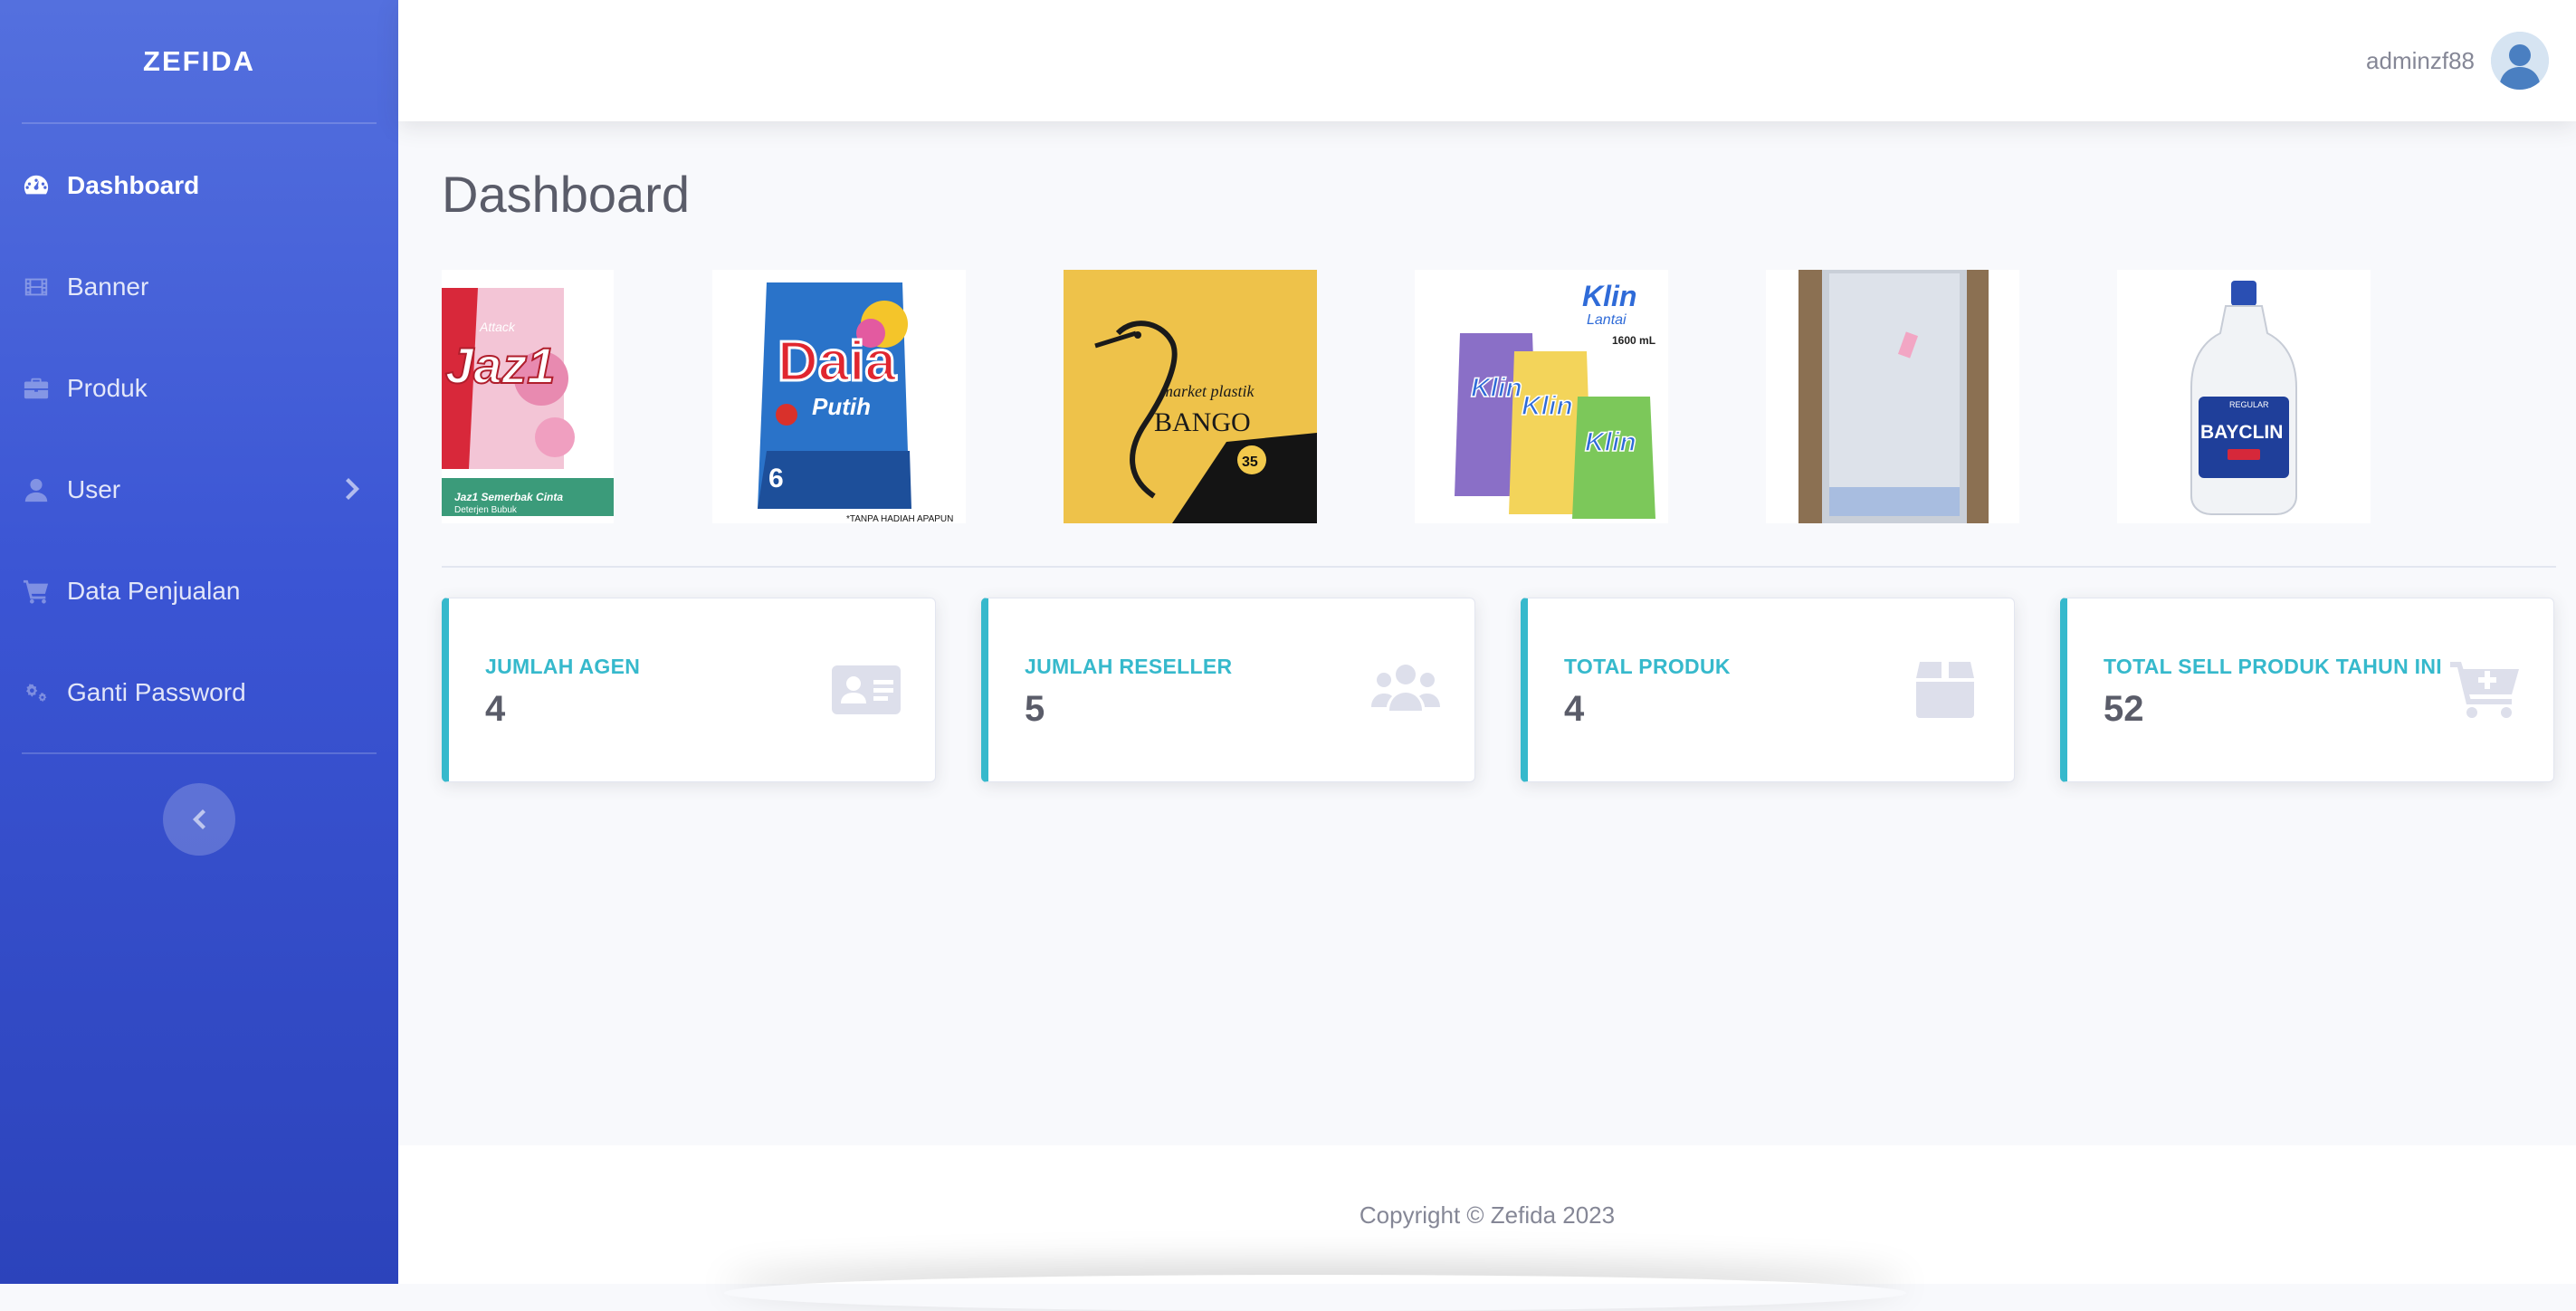 The height and width of the screenshot is (1311, 2576). Describe the element at coordinates (1315, 1293) in the screenshot. I see `footer-shadow` at that location.